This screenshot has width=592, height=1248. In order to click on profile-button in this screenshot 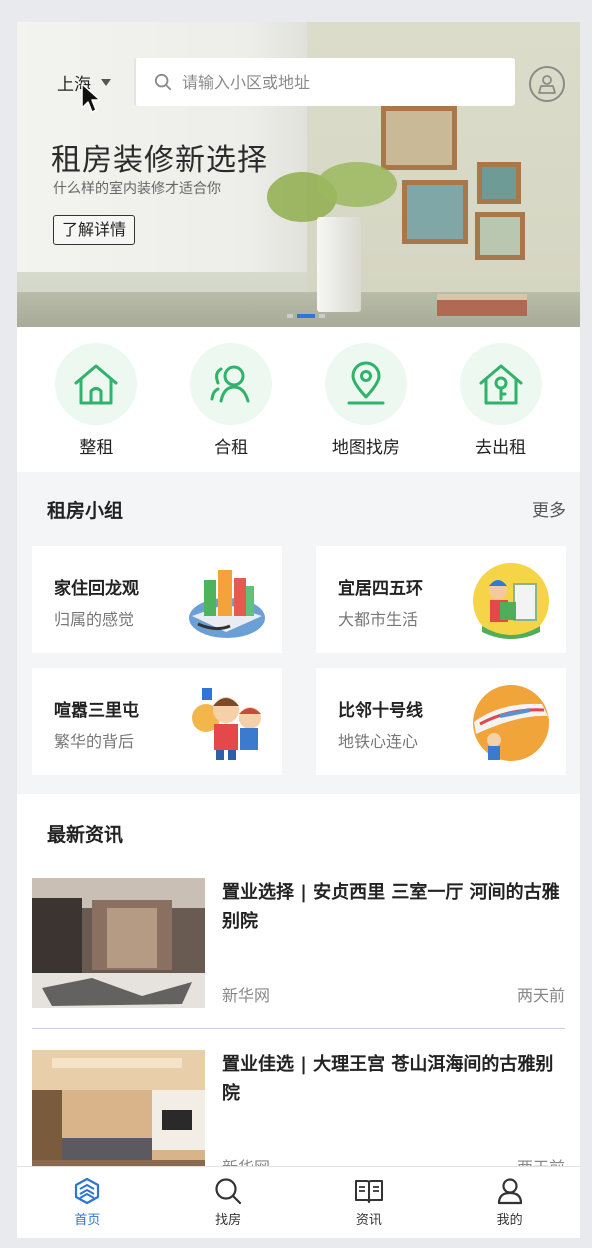, I will do `click(547, 84)`.